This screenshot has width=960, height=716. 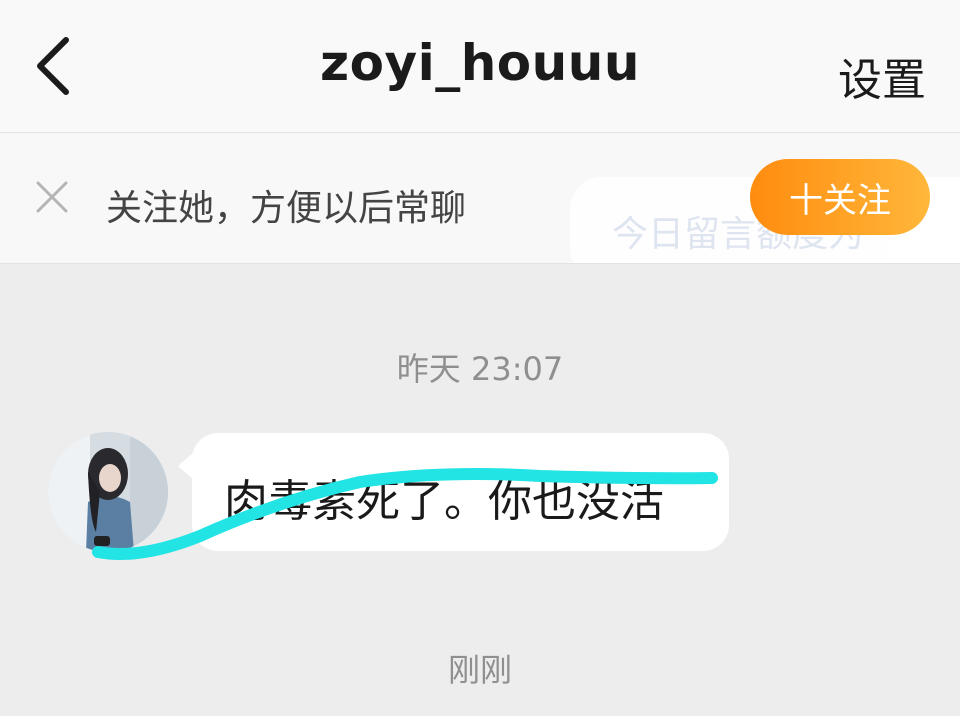 I want to click on avatar, so click(x=108, y=492).